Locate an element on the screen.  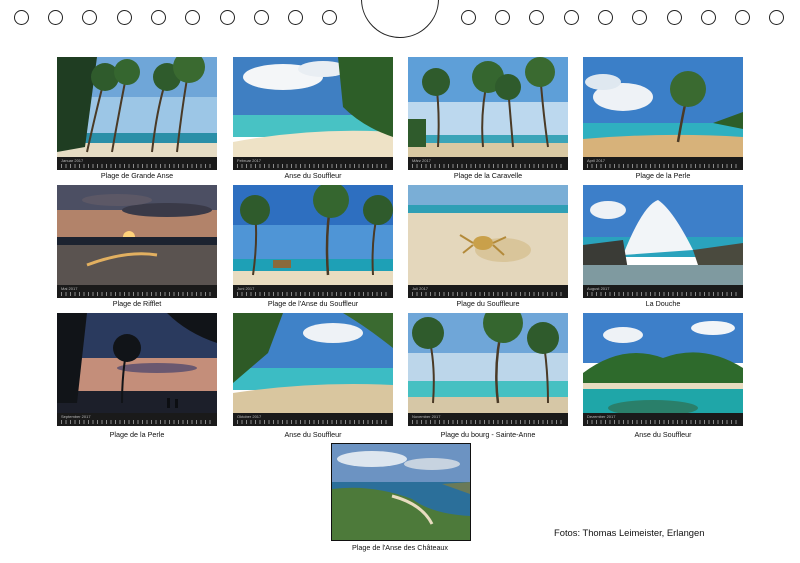
month-label: Dezember 2017 is located at coordinates (601, 416).